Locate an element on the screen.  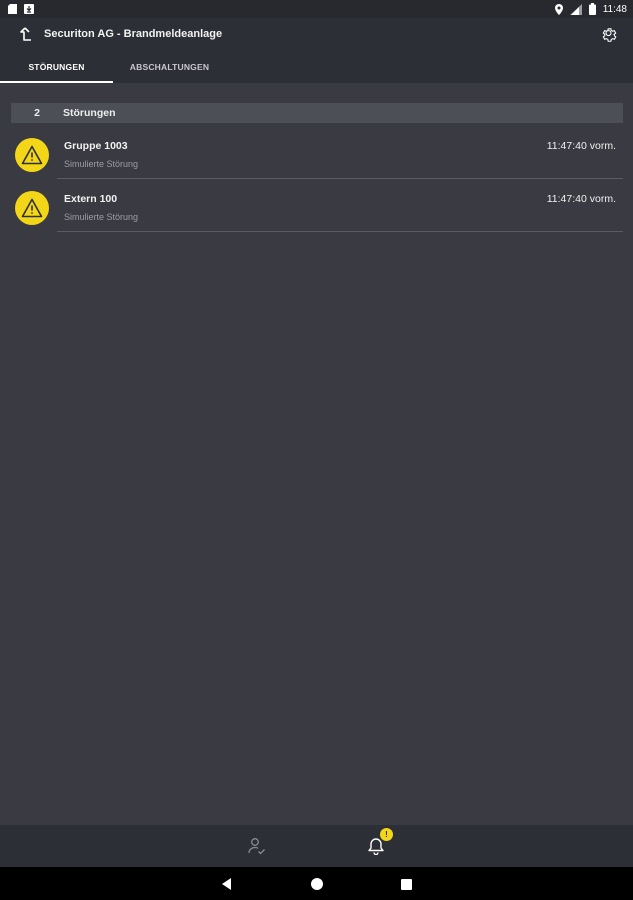
status-left is located at coordinates (21, 9).